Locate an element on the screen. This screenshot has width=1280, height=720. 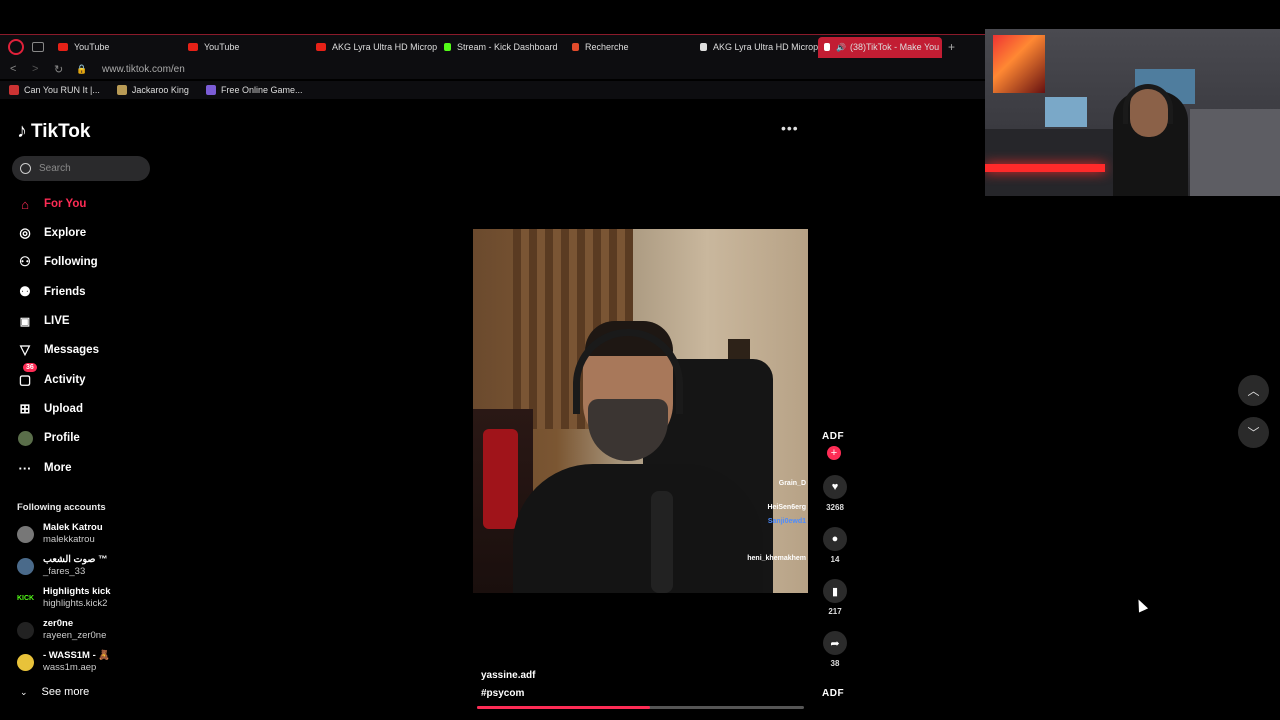
account-item: KICK Highlights kick highlights.kick2 is located at coordinates (64, 598).